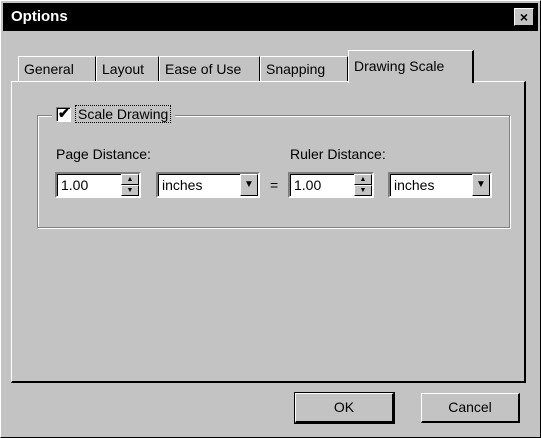 The height and width of the screenshot is (438, 541). Describe the element at coordinates (209, 68) in the screenshot. I see `tab-ease-of-use: Ease of Use` at that location.